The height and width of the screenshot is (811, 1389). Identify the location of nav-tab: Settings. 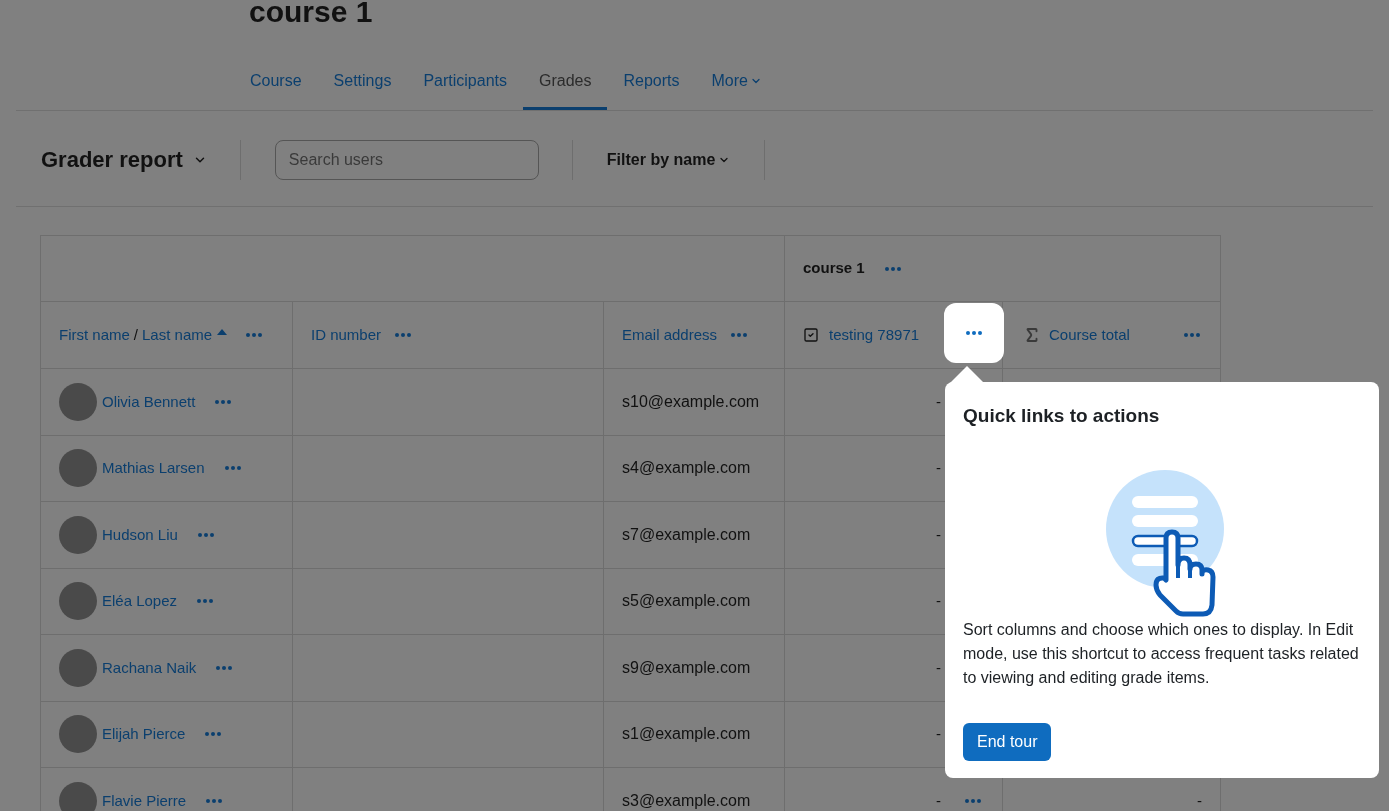
(362, 82).